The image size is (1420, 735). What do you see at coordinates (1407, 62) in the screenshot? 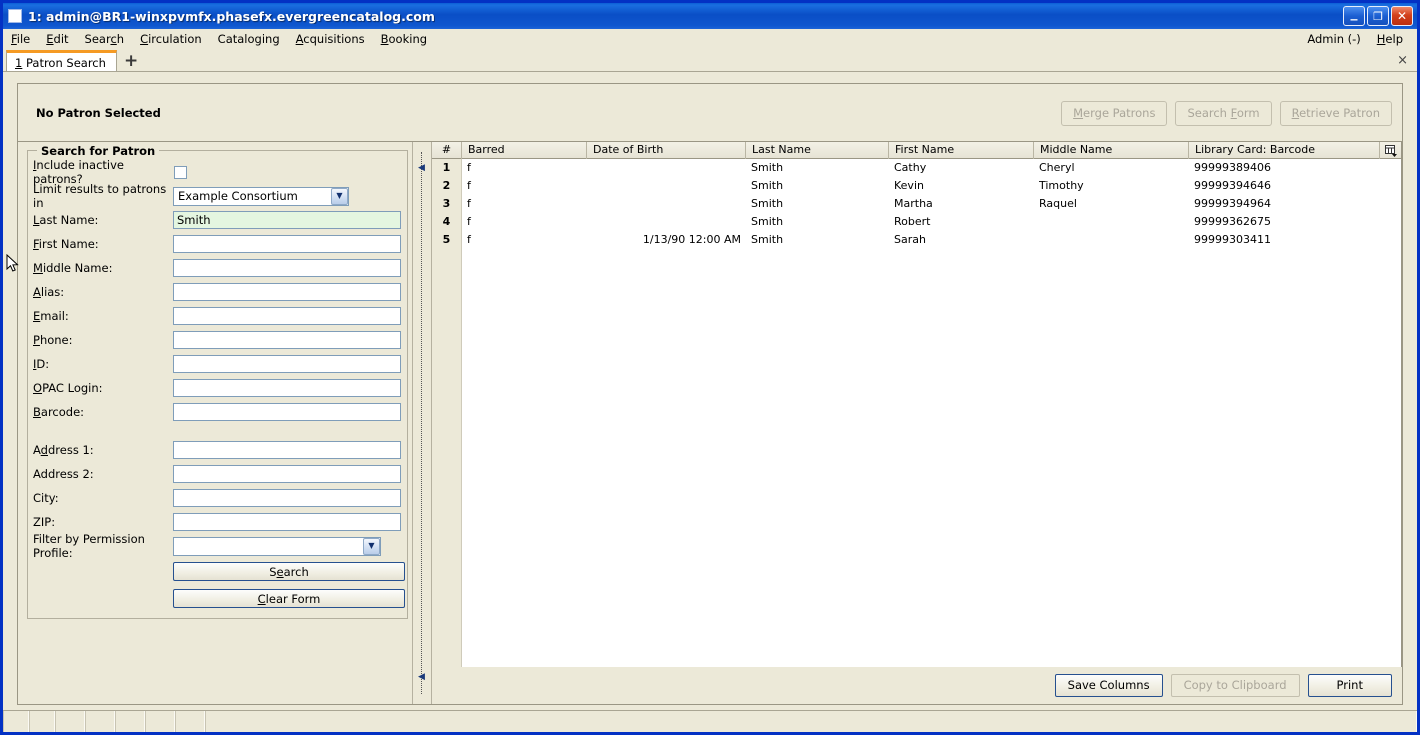
I see `close-tab-button: ×` at bounding box center [1407, 62].